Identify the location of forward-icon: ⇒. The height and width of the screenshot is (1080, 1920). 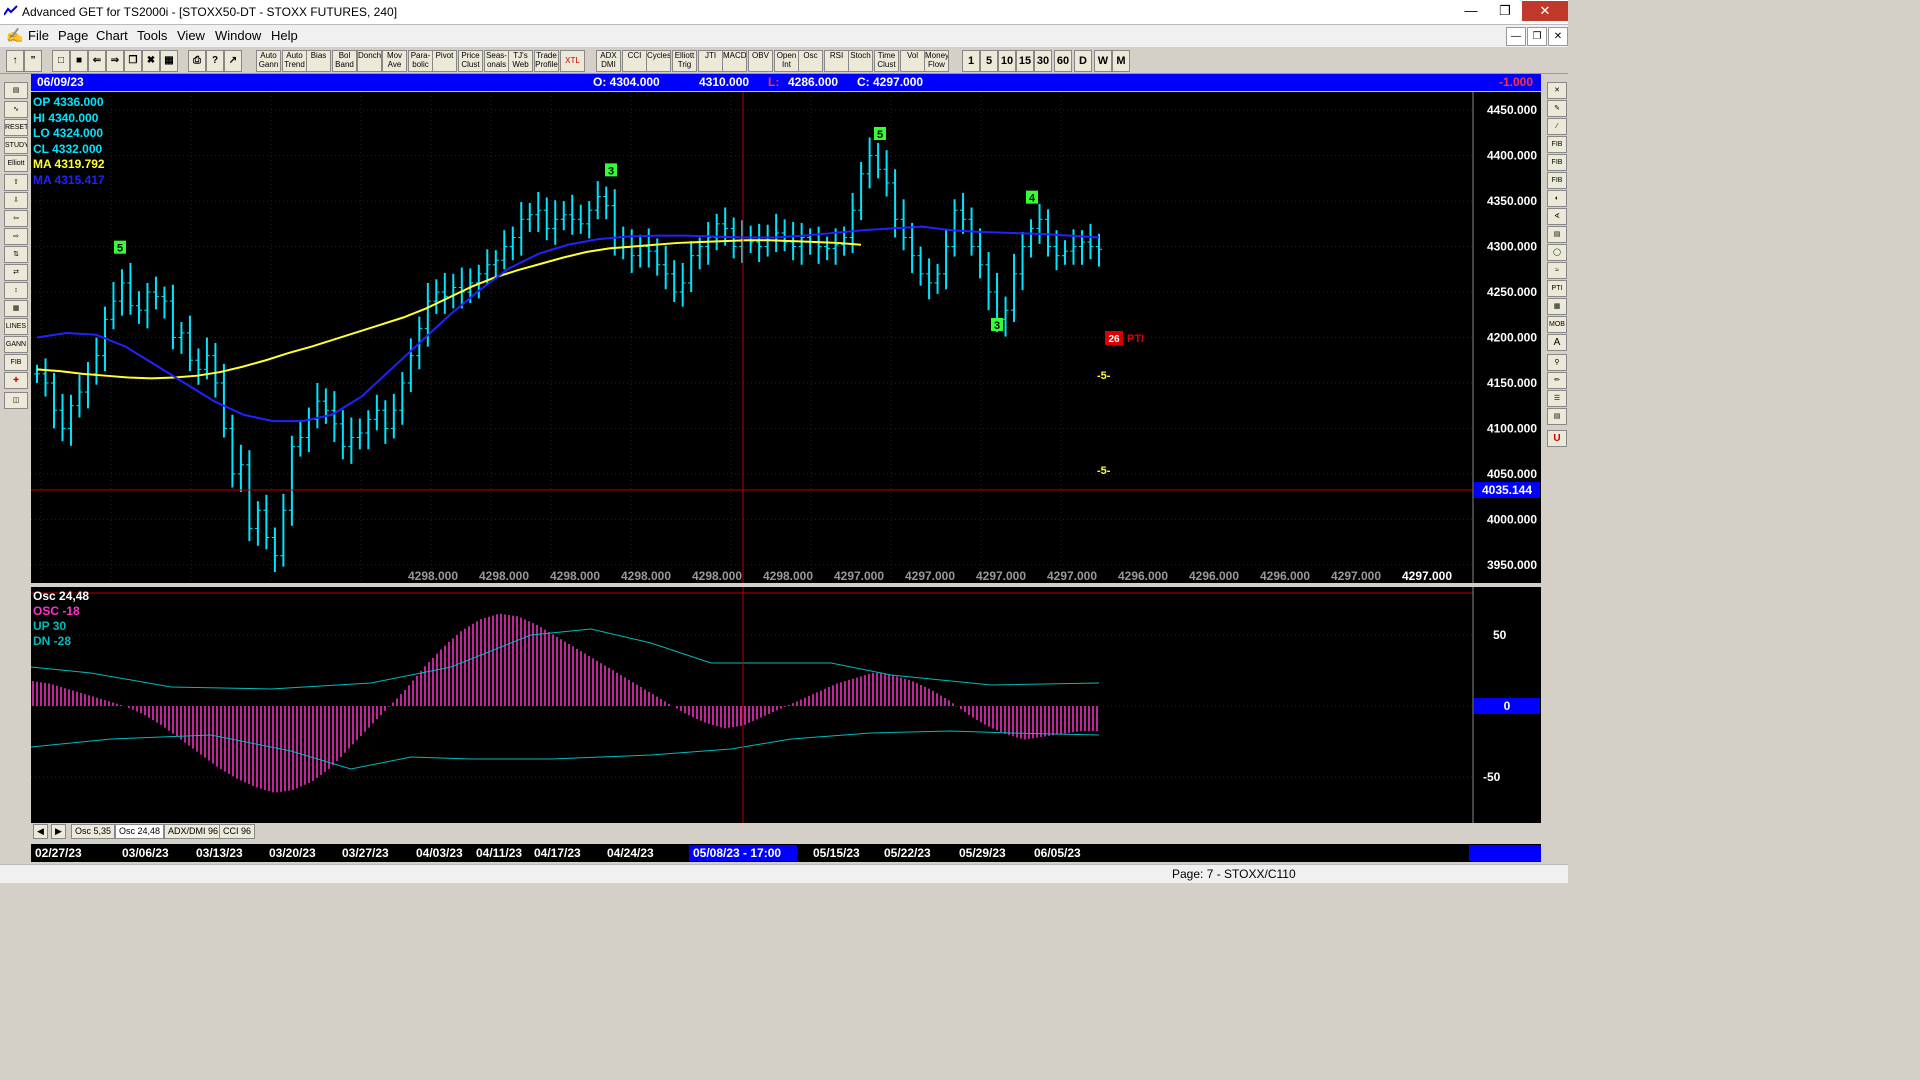
(115, 61).